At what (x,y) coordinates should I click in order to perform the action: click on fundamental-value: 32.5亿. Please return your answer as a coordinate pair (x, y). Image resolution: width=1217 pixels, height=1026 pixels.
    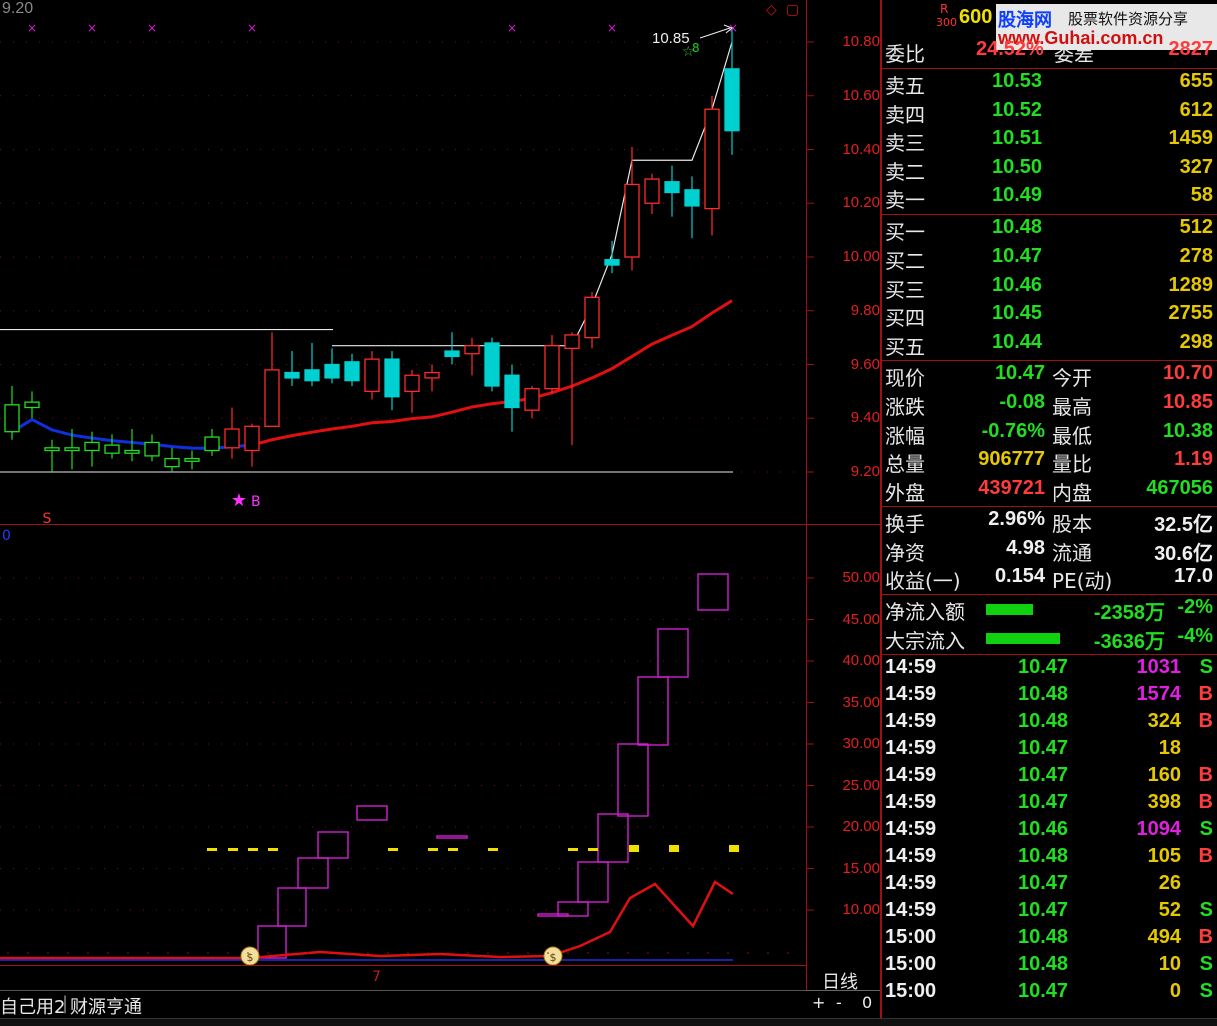
    Looking at the image, I should click on (1183, 525).